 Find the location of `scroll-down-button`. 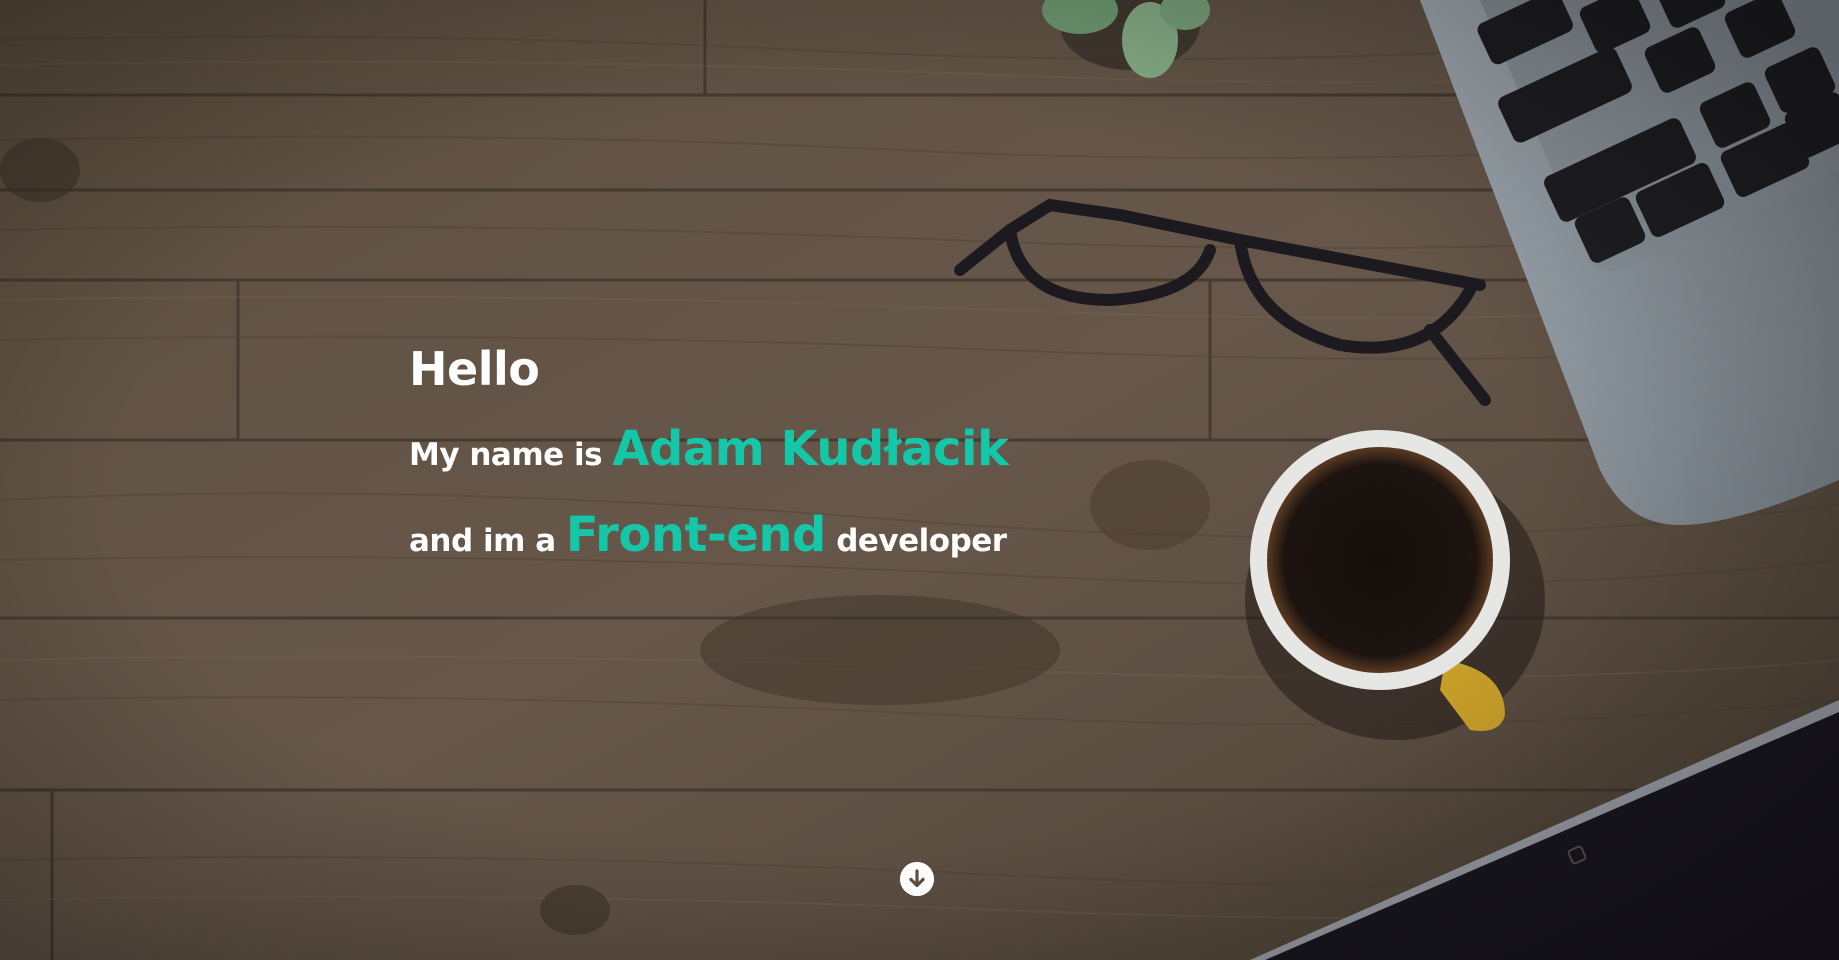

scroll-down-button is located at coordinates (917, 879).